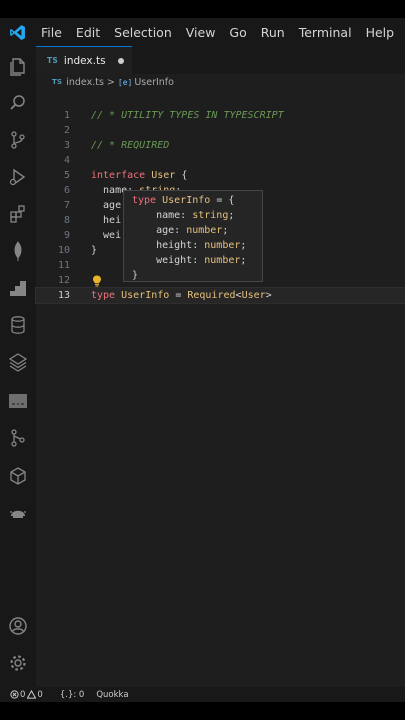 This screenshot has width=405, height=720. I want to click on breadcrumb-file: index.ts, so click(85, 82).